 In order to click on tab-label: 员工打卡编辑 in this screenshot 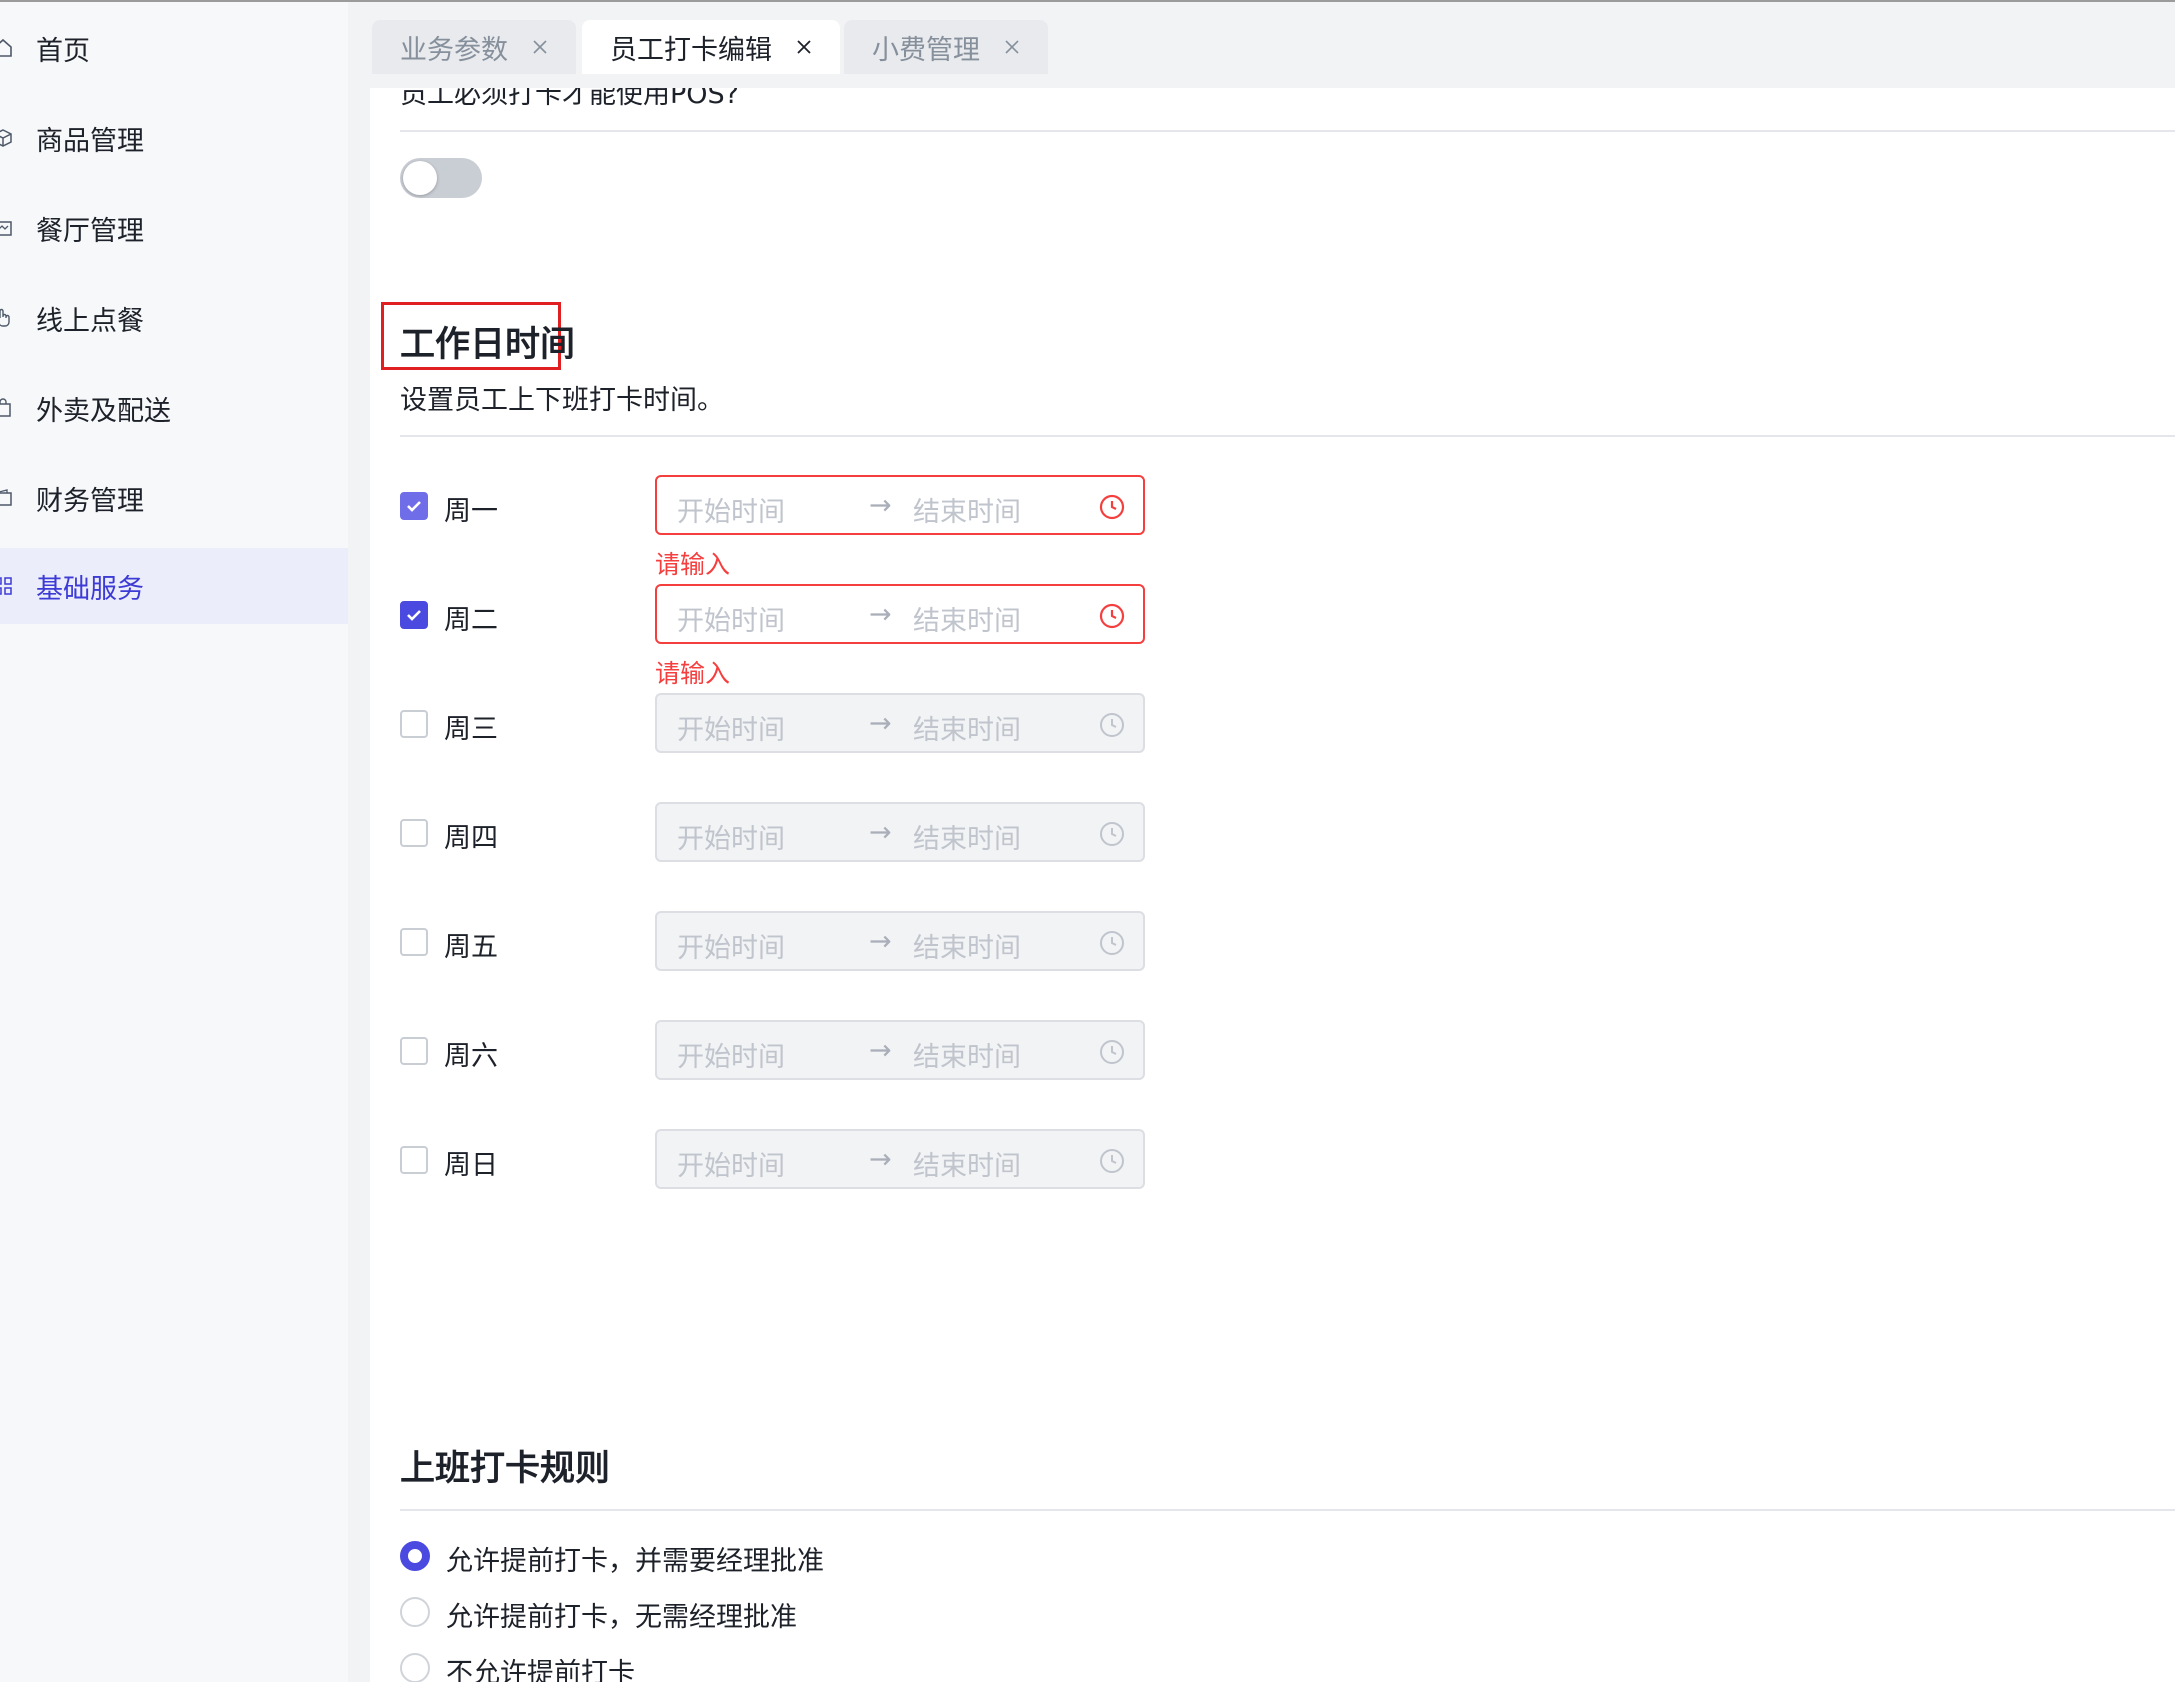, I will do `click(691, 50)`.